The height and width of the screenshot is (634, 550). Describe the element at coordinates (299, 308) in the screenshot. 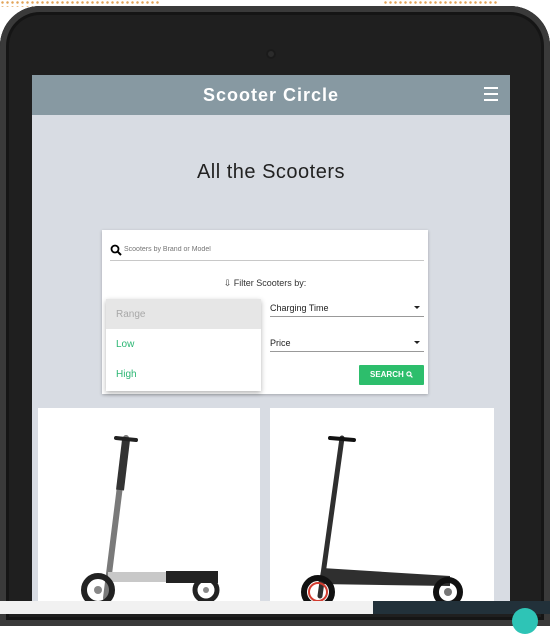

I see `charging-time-label: Charging Time` at that location.